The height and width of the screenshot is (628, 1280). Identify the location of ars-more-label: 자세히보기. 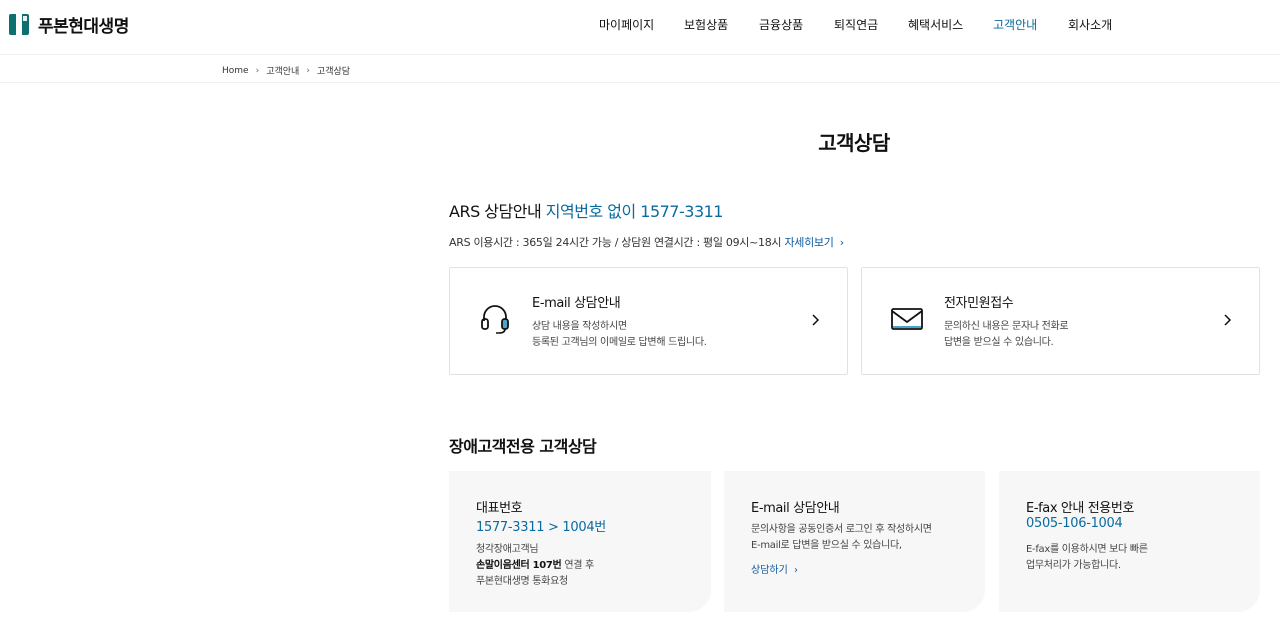
(809, 242).